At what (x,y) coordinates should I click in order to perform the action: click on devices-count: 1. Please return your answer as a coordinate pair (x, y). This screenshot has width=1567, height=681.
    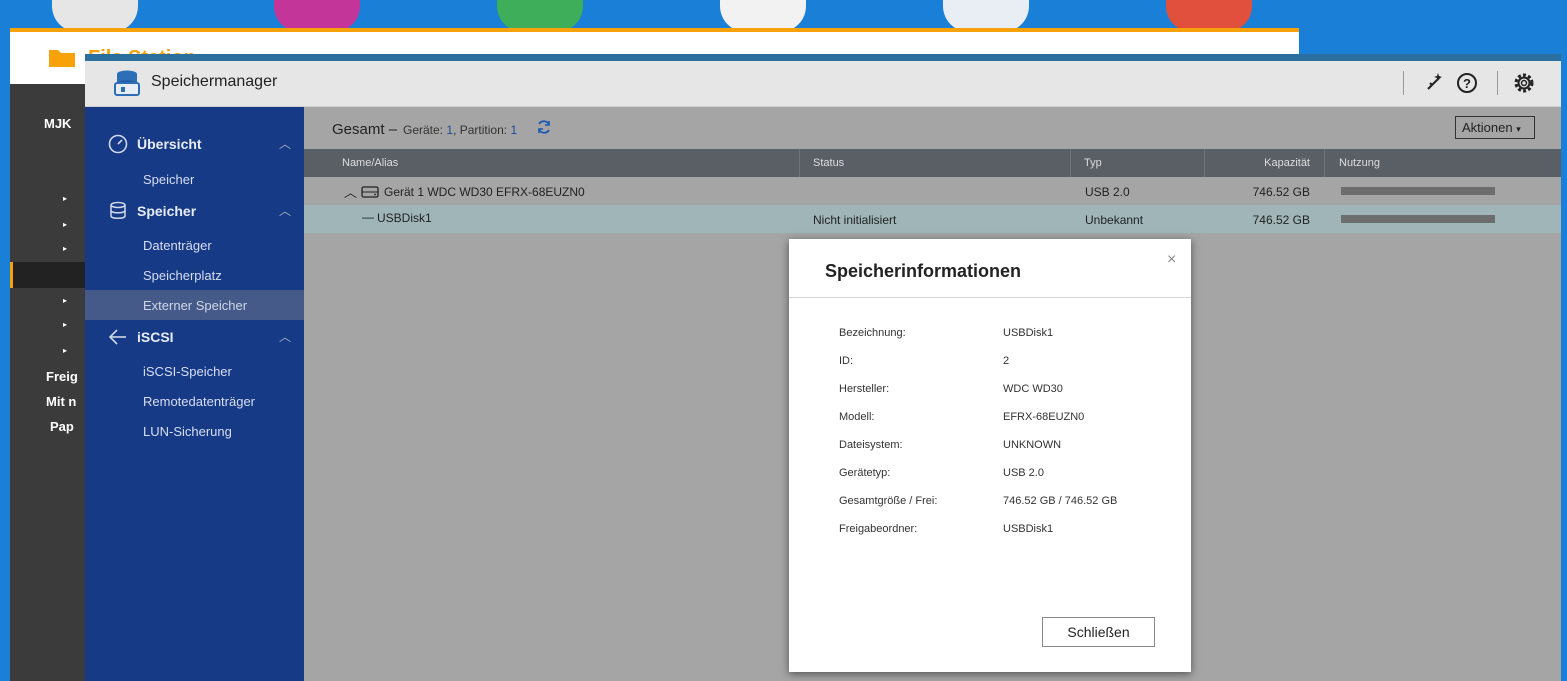
    Looking at the image, I should click on (450, 130).